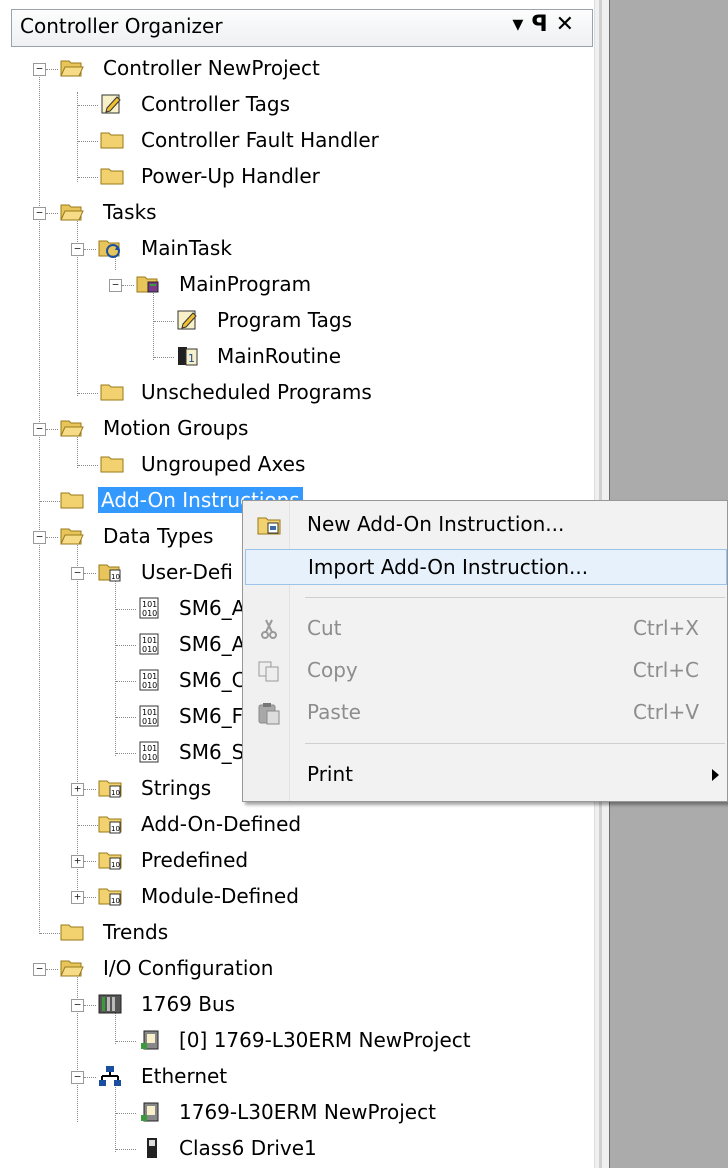  I want to click on tree-item-user-defined: User-Defi, so click(187, 572).